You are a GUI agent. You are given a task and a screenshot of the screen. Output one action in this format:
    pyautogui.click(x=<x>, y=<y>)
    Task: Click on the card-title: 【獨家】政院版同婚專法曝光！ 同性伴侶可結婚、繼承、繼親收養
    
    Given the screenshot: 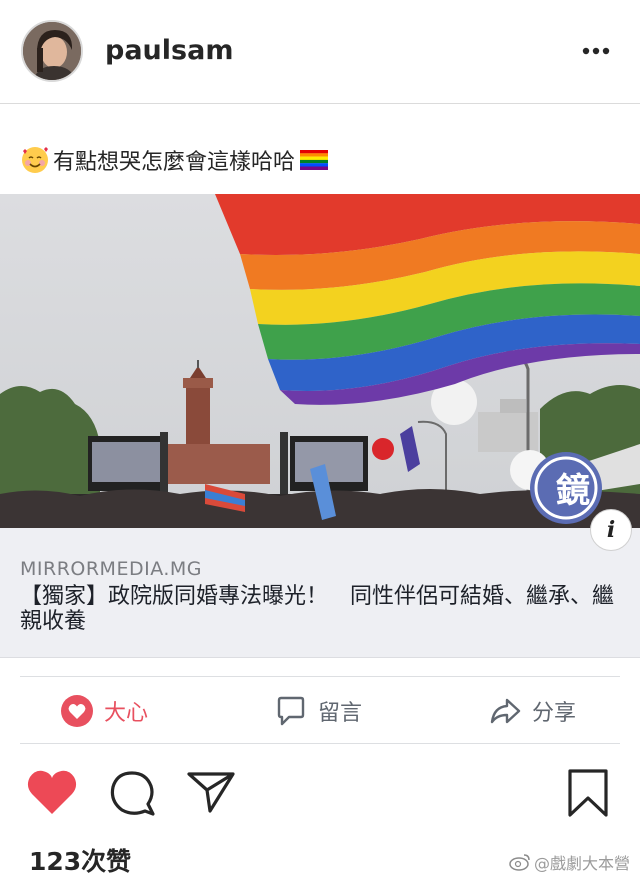 What is the action you would take?
    pyautogui.click(x=320, y=609)
    